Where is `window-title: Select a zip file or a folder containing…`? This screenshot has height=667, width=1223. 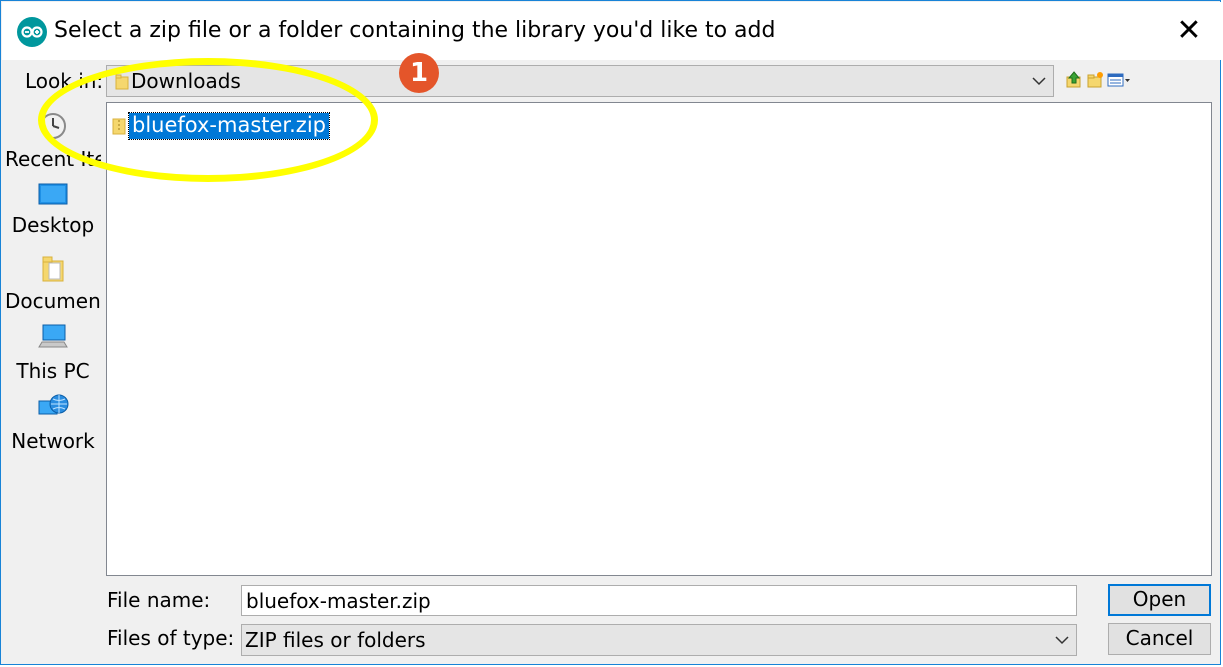
window-title: Select a zip file or a folder containing… is located at coordinates (415, 30).